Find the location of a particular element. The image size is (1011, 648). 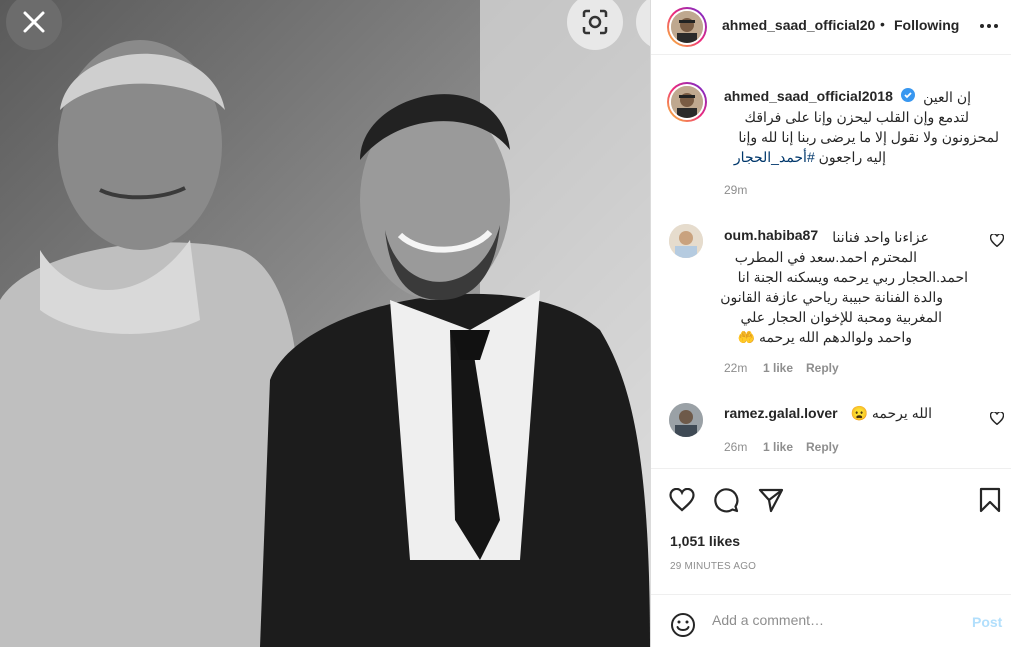

comment-line: الله يرحمه 😦 is located at coordinates (891, 413).